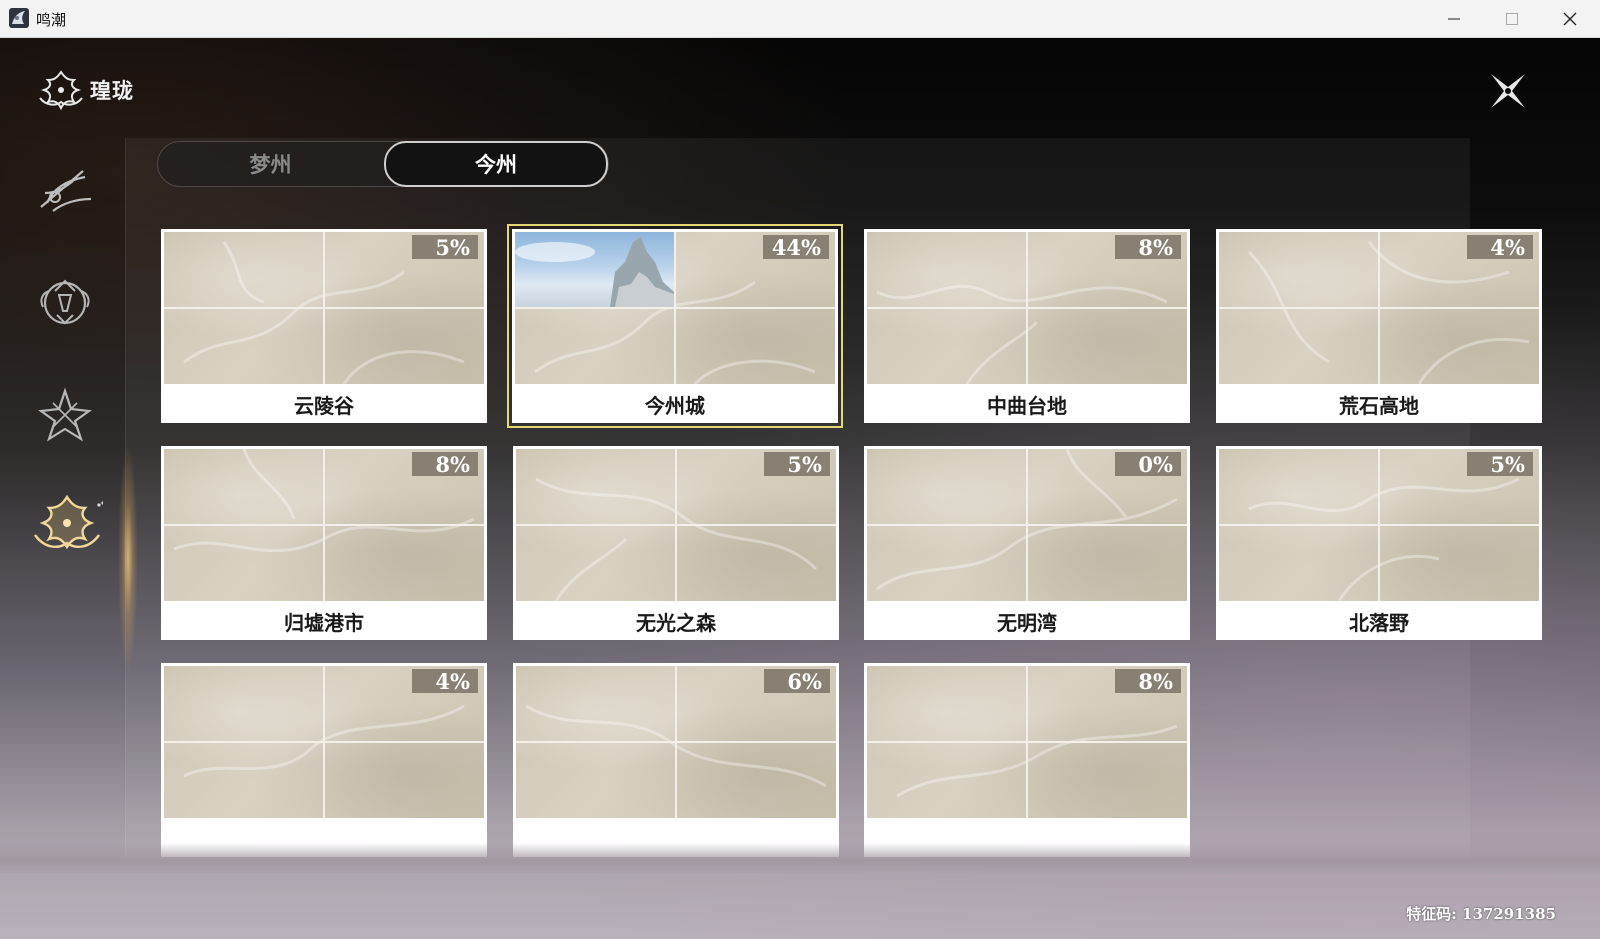 The height and width of the screenshot is (939, 1600). Describe the element at coordinates (1027, 622) in the screenshot. I see `region-name: 无明湾` at that location.